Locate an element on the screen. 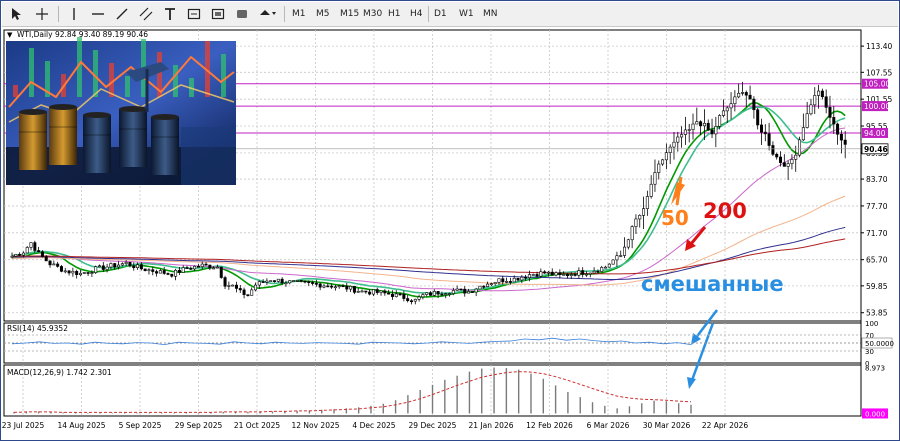  text-icon is located at coordinates (170, 14).